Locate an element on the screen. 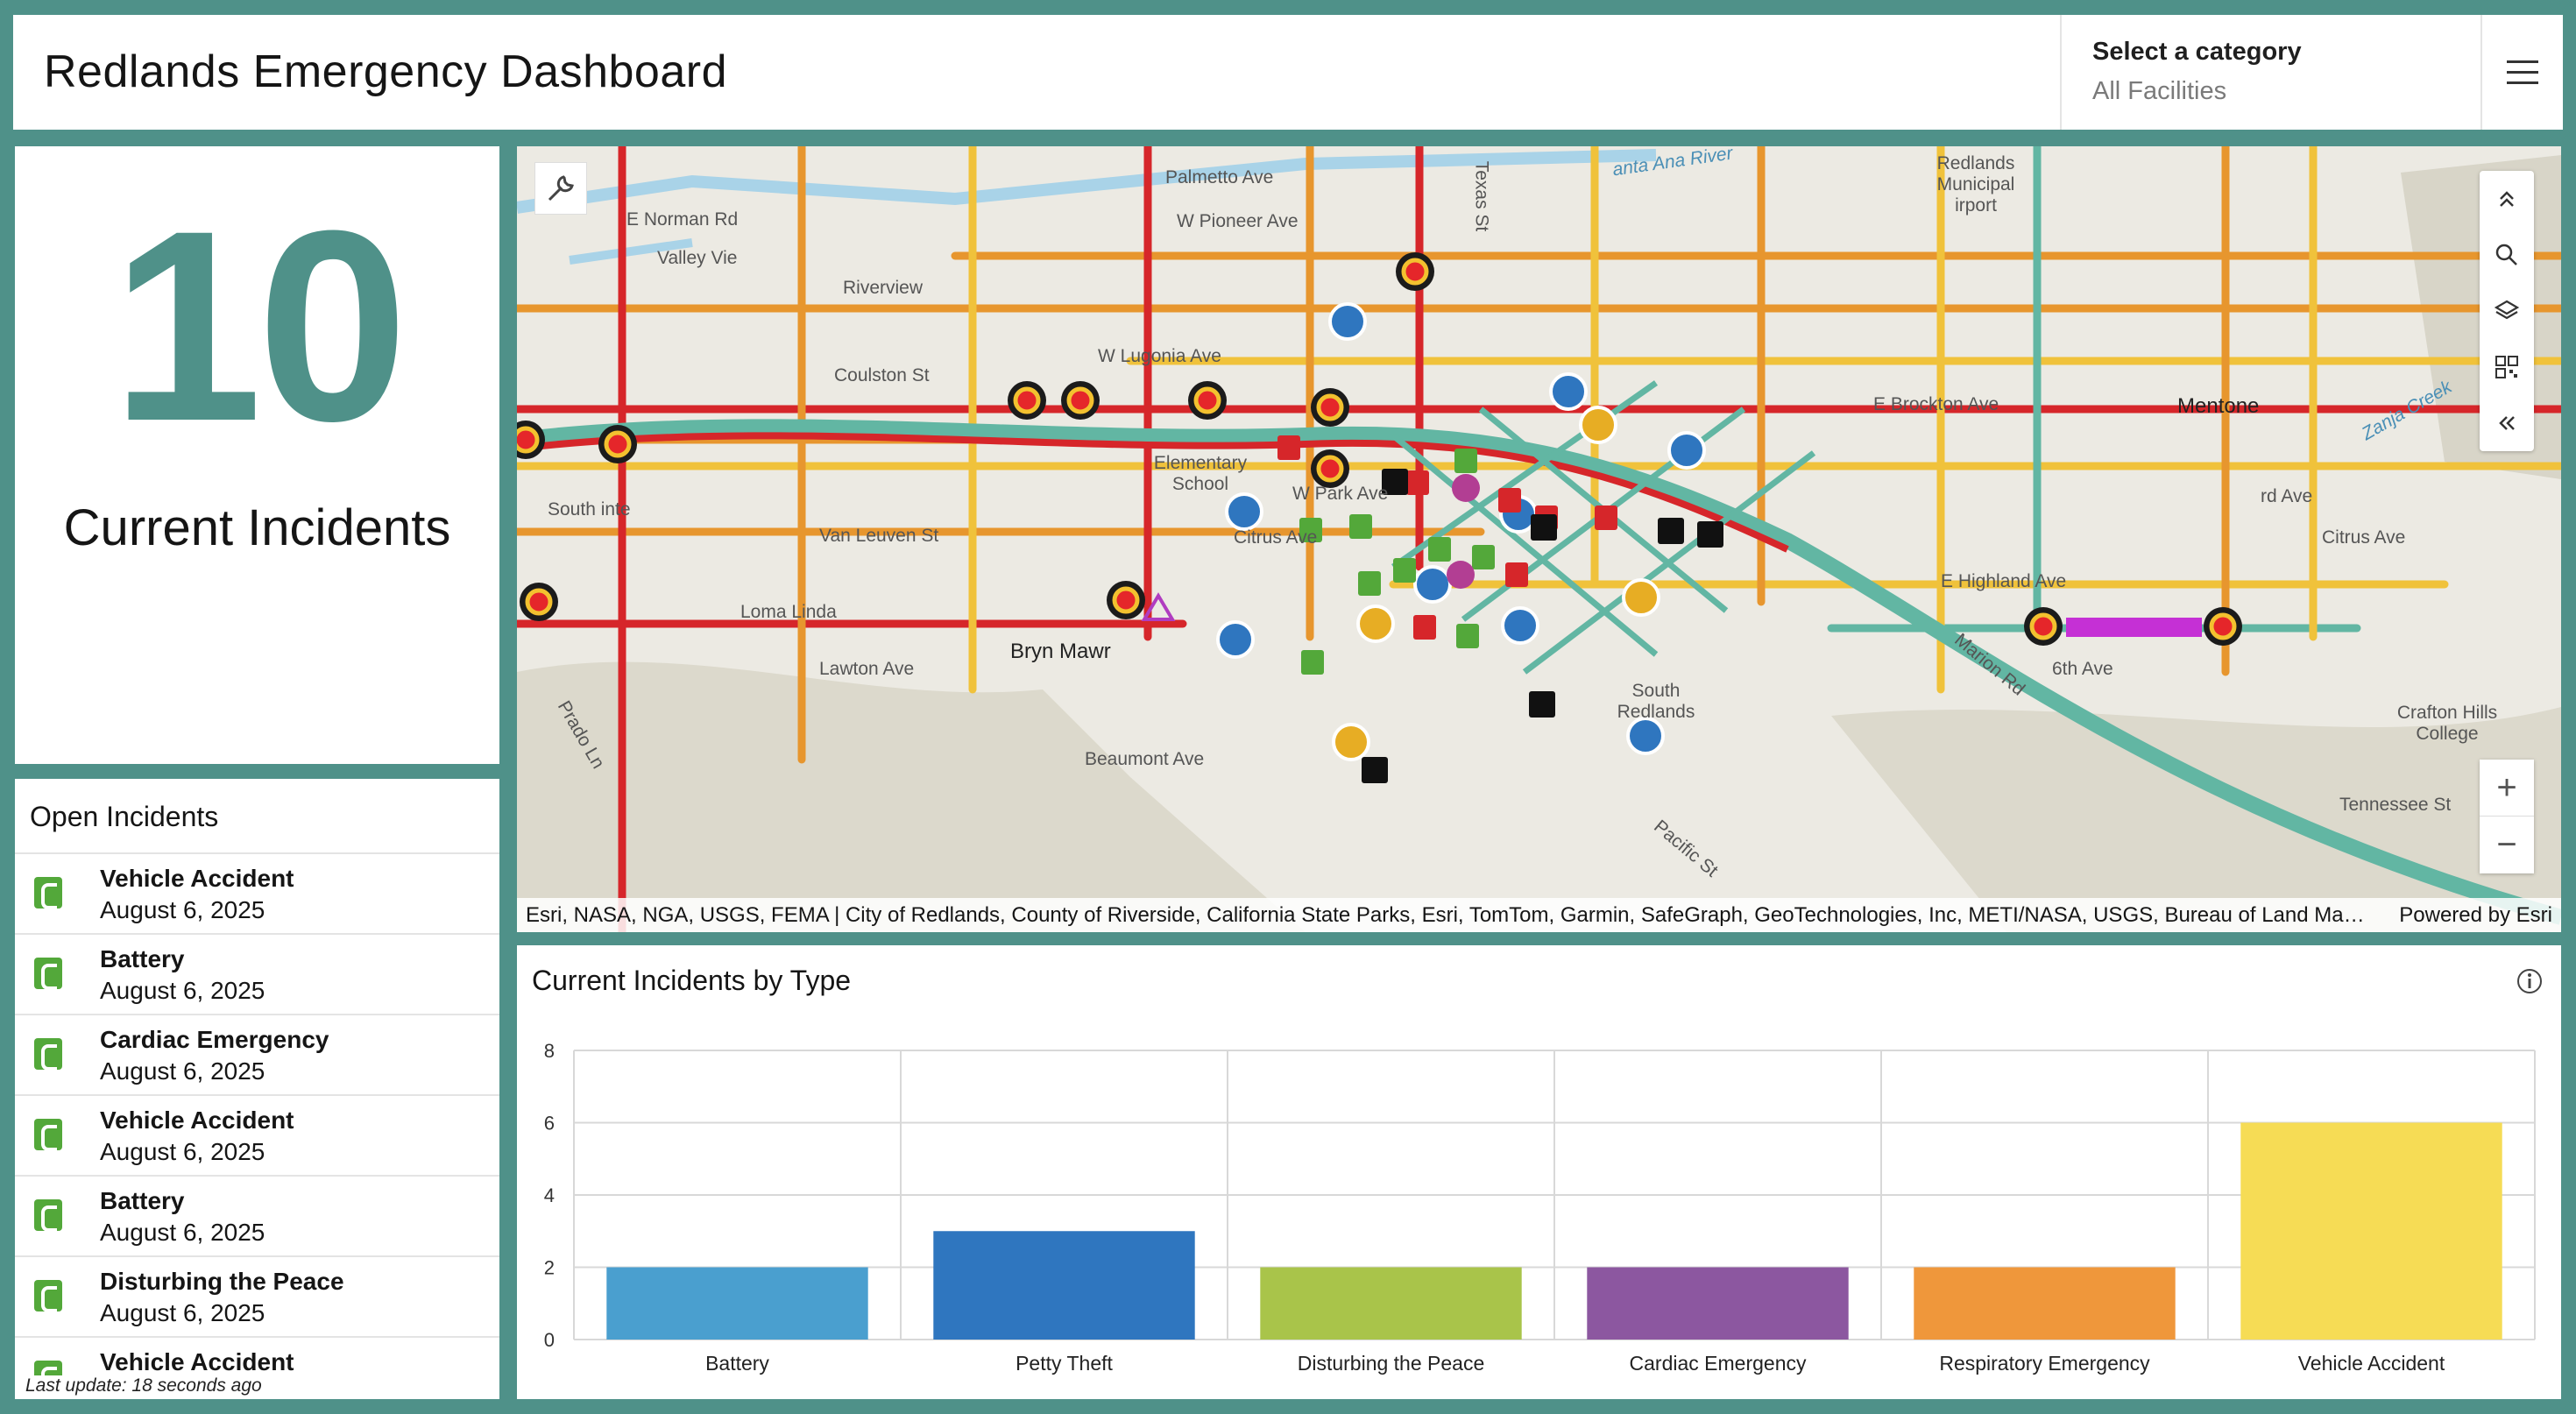 Image resolution: width=2576 pixels, height=1414 pixels. qr-code-icon is located at coordinates (2506, 367).